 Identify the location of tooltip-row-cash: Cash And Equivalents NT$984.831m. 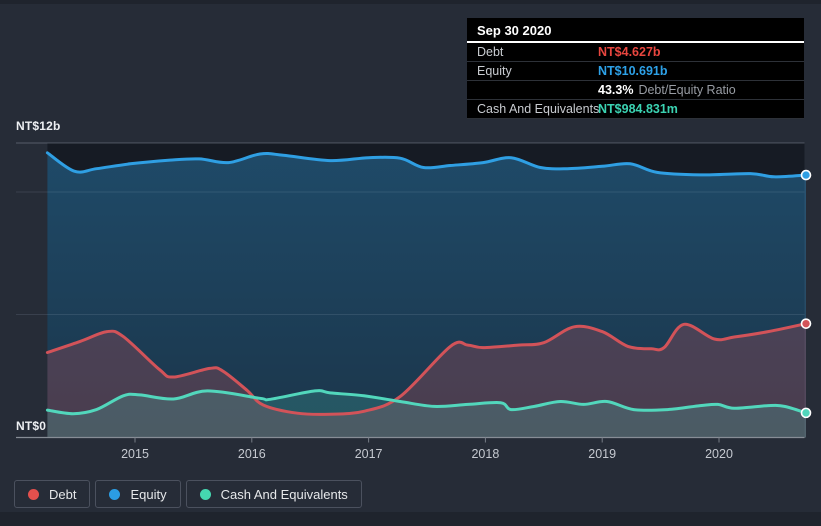
(635, 109).